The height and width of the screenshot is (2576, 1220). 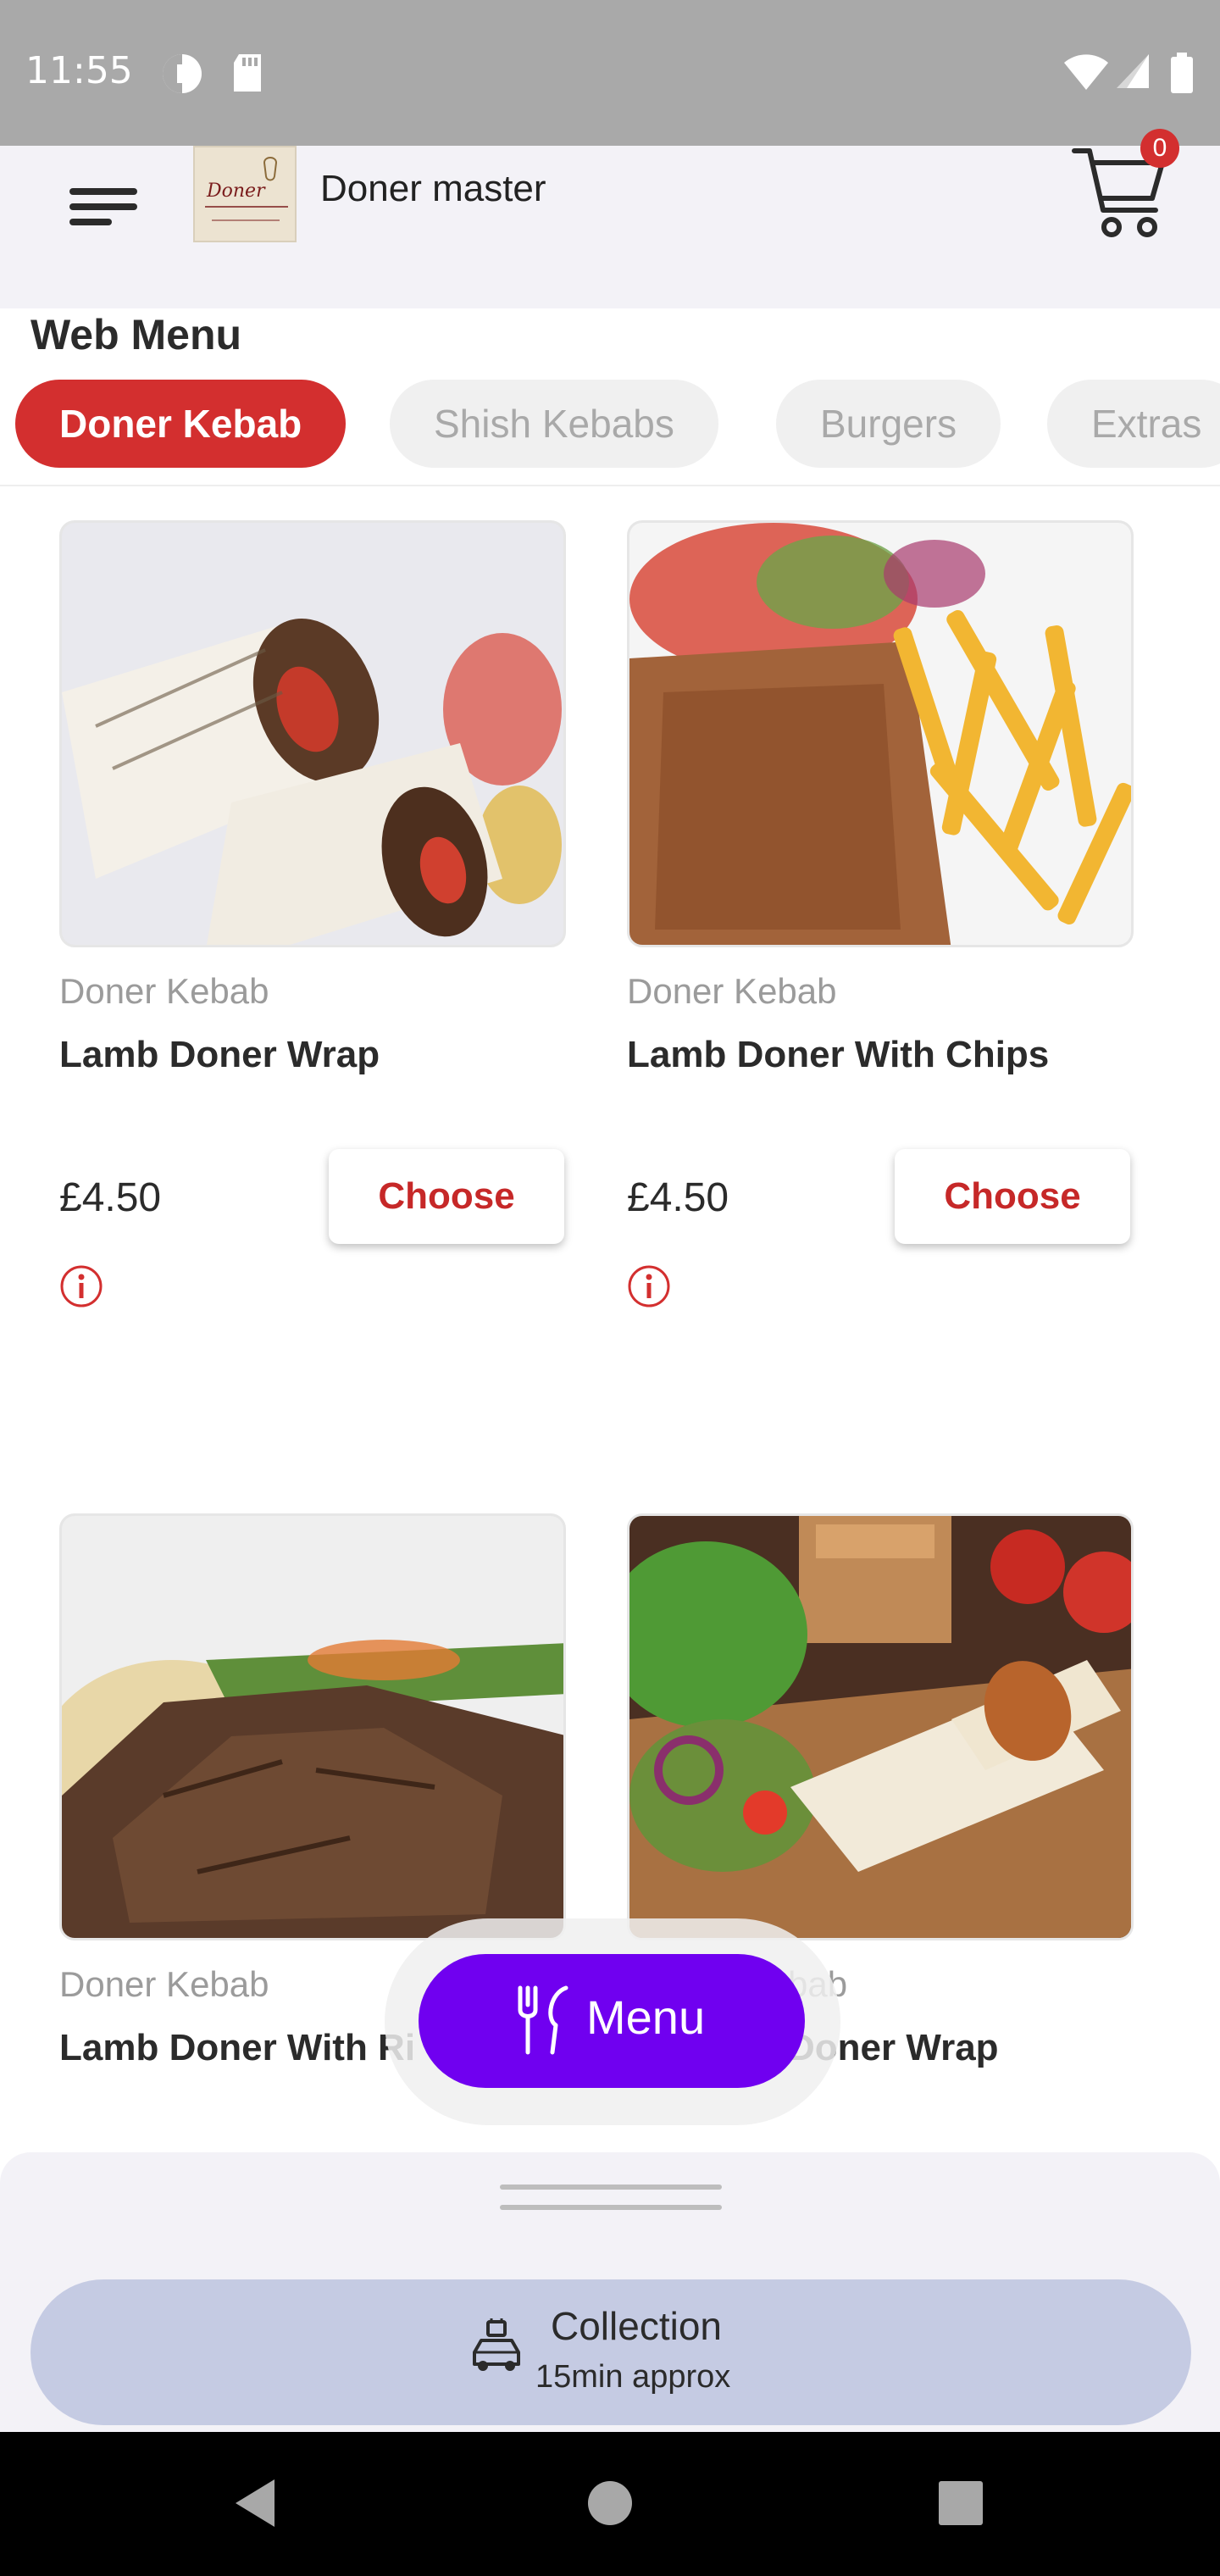 I want to click on chips-photo, so click(x=880, y=734).